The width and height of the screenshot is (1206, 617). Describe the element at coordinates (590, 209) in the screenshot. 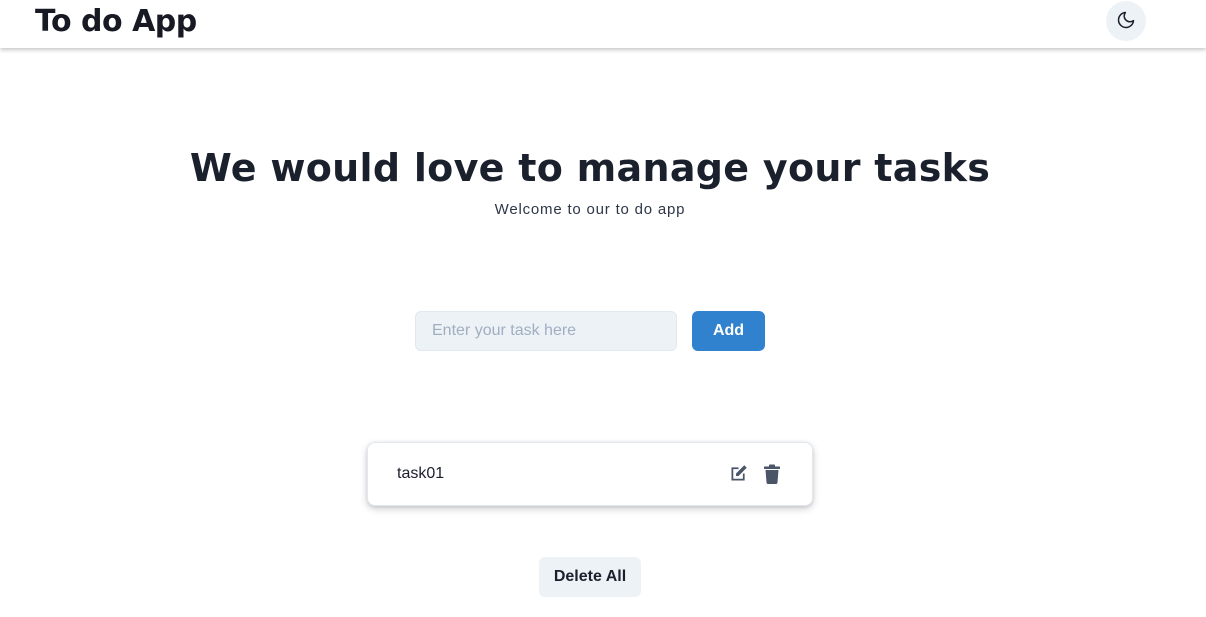

I see `page-subtitle: Welcome to our to do app` at that location.